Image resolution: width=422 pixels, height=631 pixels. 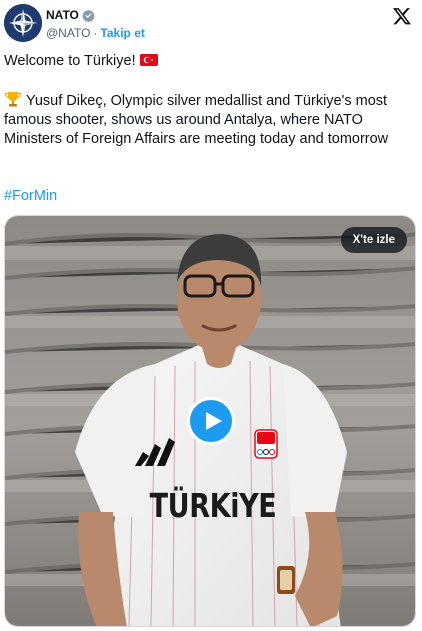 I want to click on tweet-header: NATO @NATO · Takip et, so click(x=211, y=23).